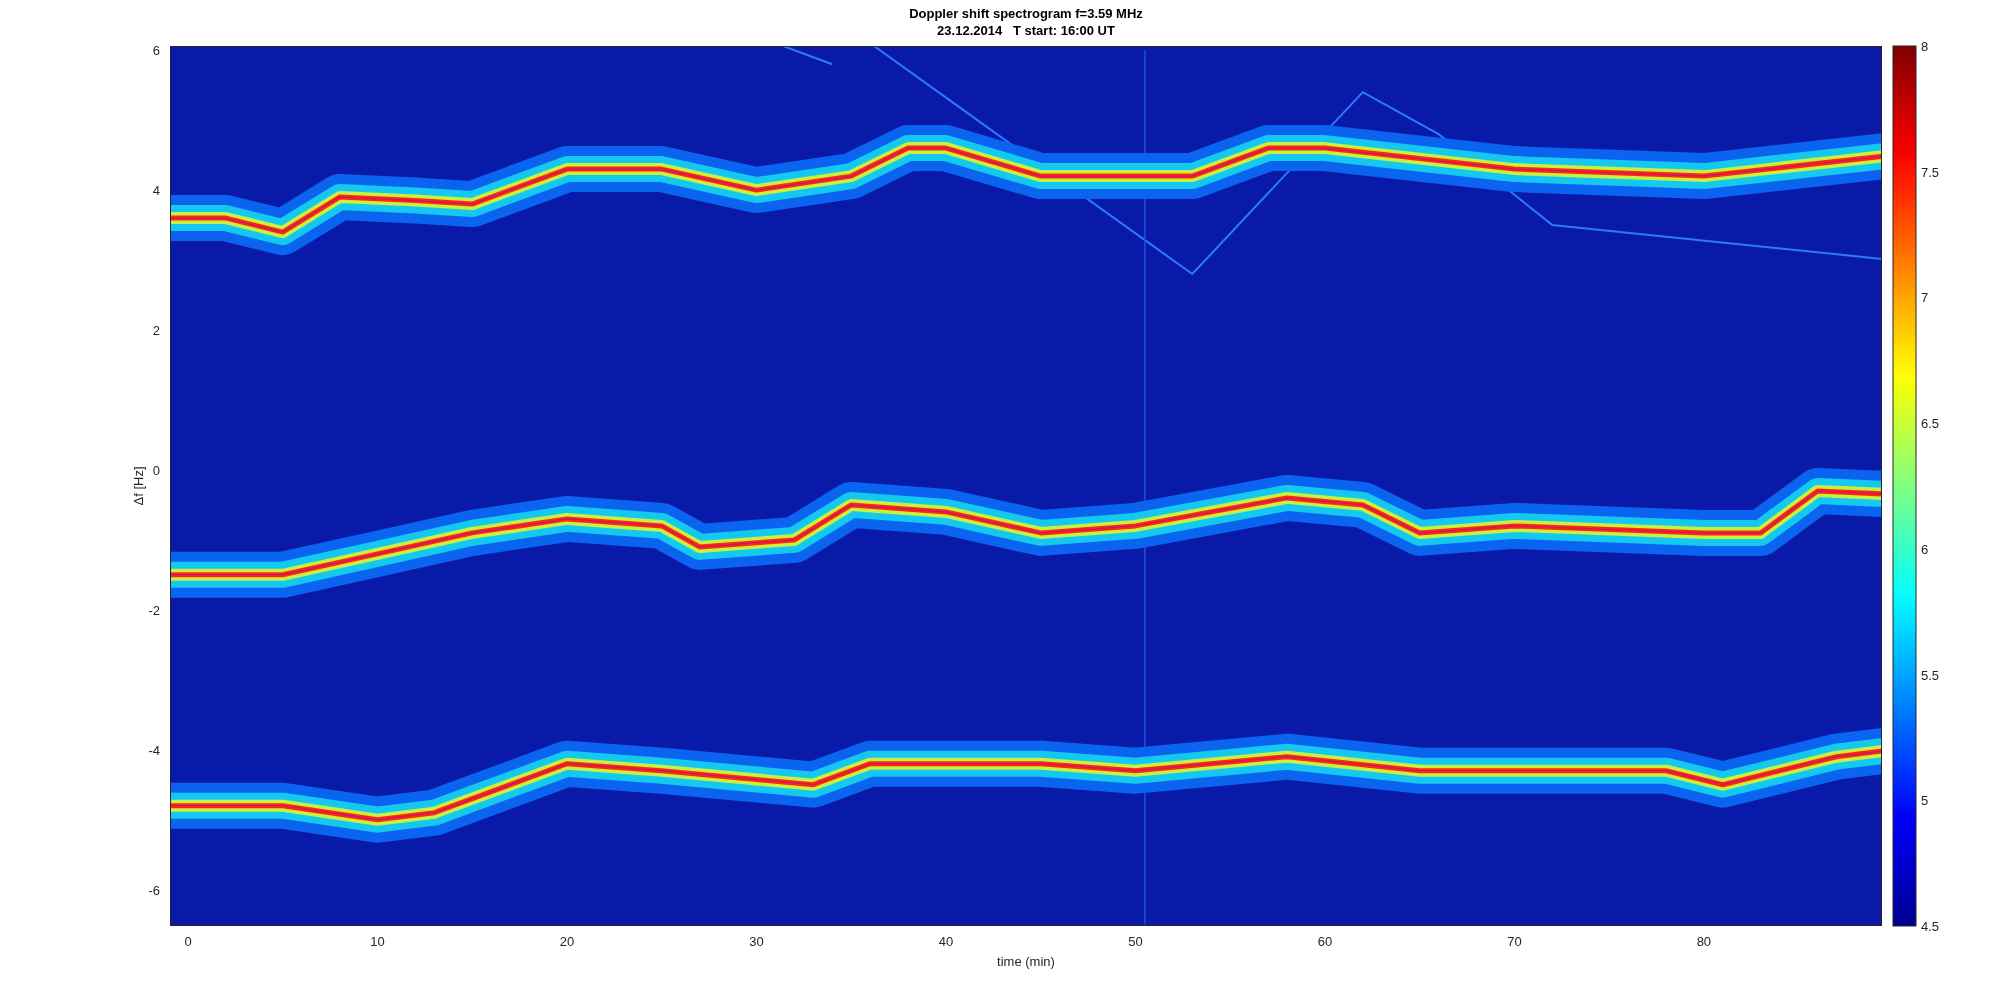  What do you see at coordinates (1325, 941) in the screenshot?
I see `x-tick-label: 60` at bounding box center [1325, 941].